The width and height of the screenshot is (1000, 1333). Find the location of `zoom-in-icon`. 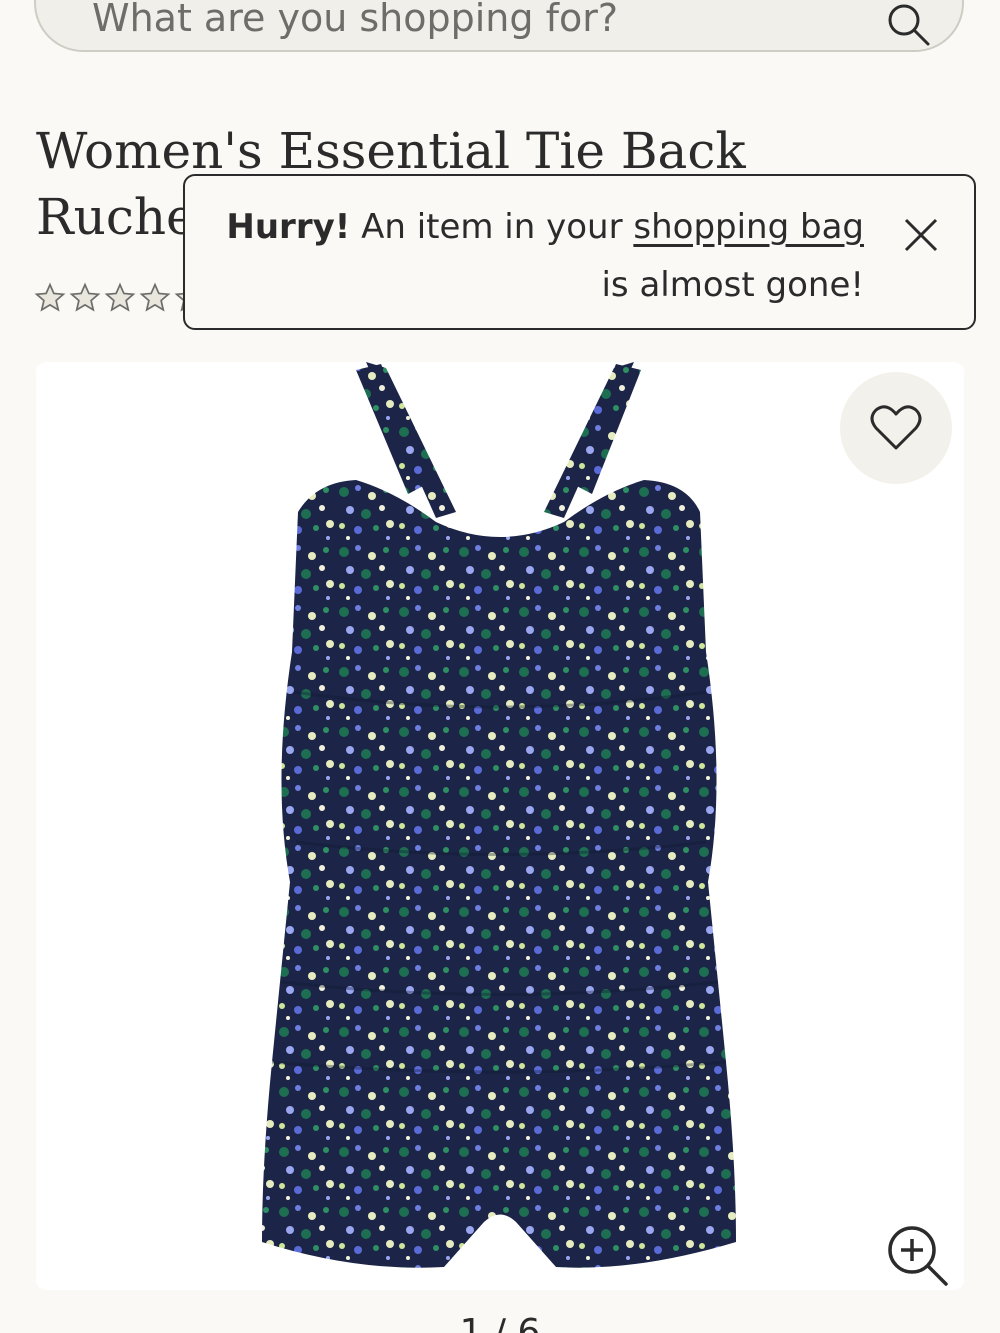

zoom-in-icon is located at coordinates (918, 1256).